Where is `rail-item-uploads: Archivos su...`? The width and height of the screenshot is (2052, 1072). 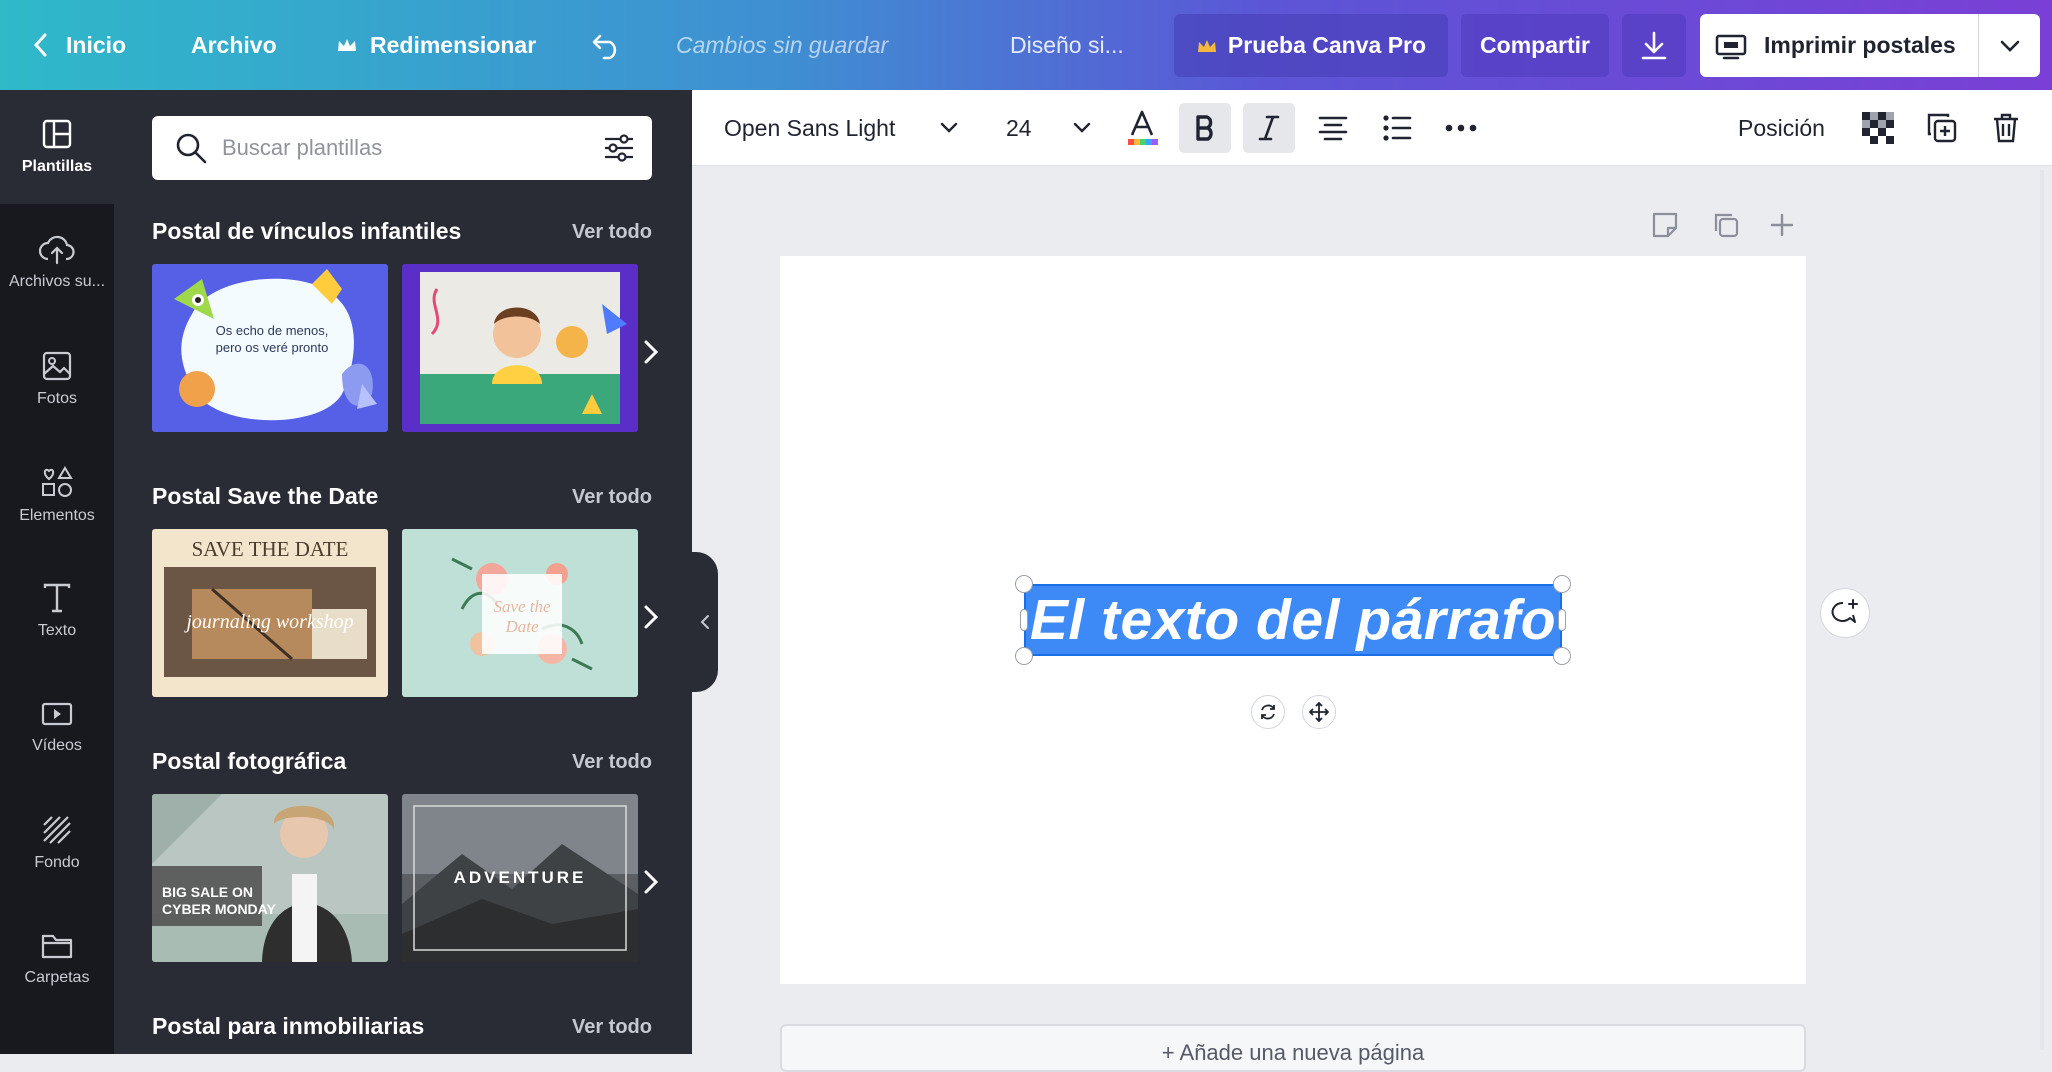 rail-item-uploads: Archivos su... is located at coordinates (57, 263).